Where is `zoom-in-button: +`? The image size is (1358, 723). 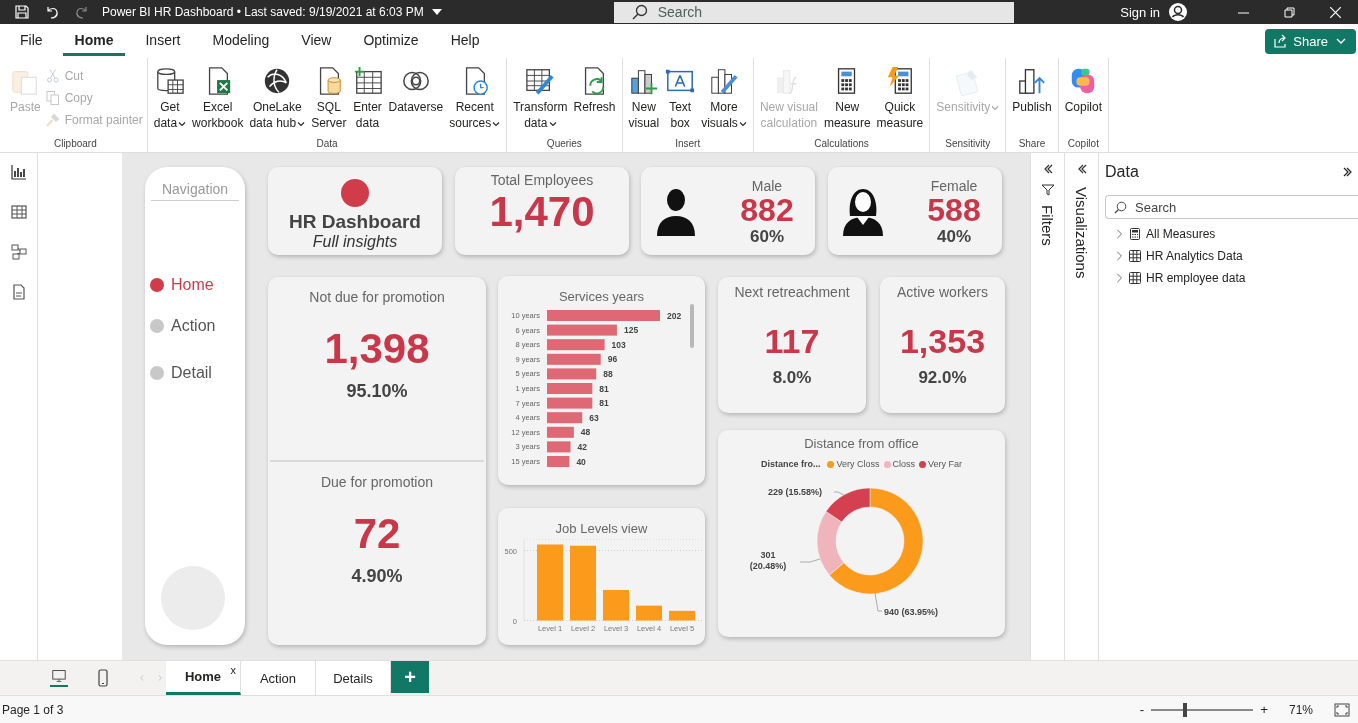 zoom-in-button: + is located at coordinates (1264, 709).